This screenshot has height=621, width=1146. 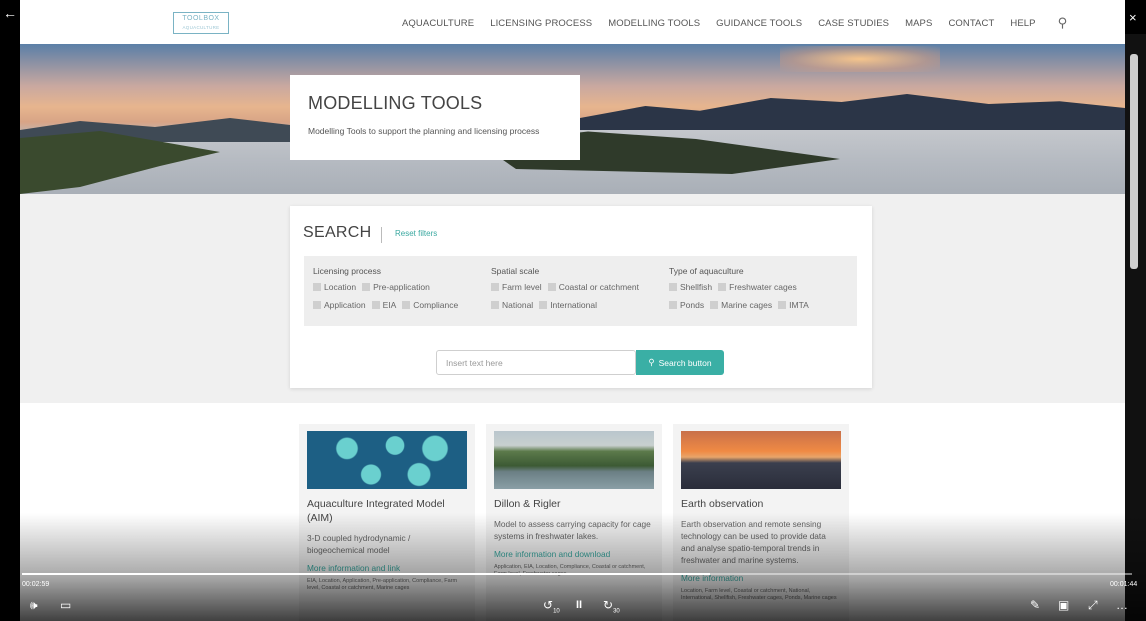 What do you see at coordinates (1124, 584) in the screenshot?
I see `time-remaining: 00:01:44` at bounding box center [1124, 584].